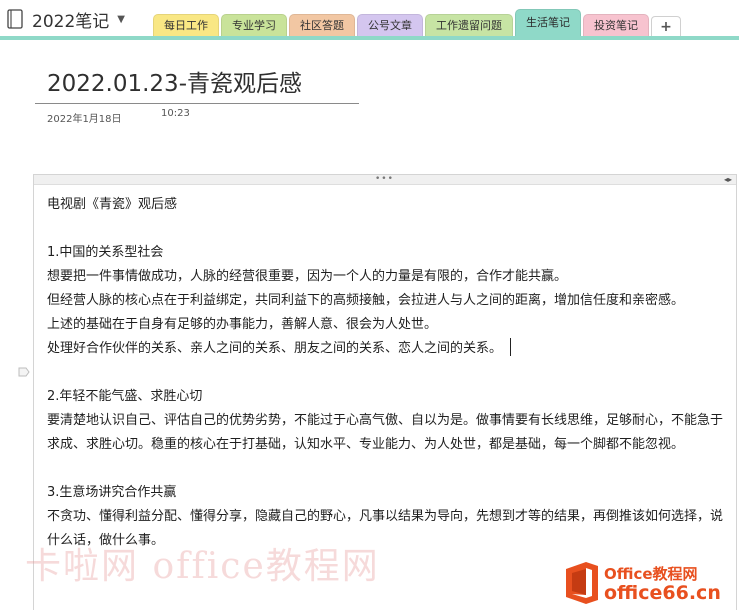 The image size is (739, 610). Describe the element at coordinates (121, 19) in the screenshot. I see `chevron-down-icon: ▼` at that location.